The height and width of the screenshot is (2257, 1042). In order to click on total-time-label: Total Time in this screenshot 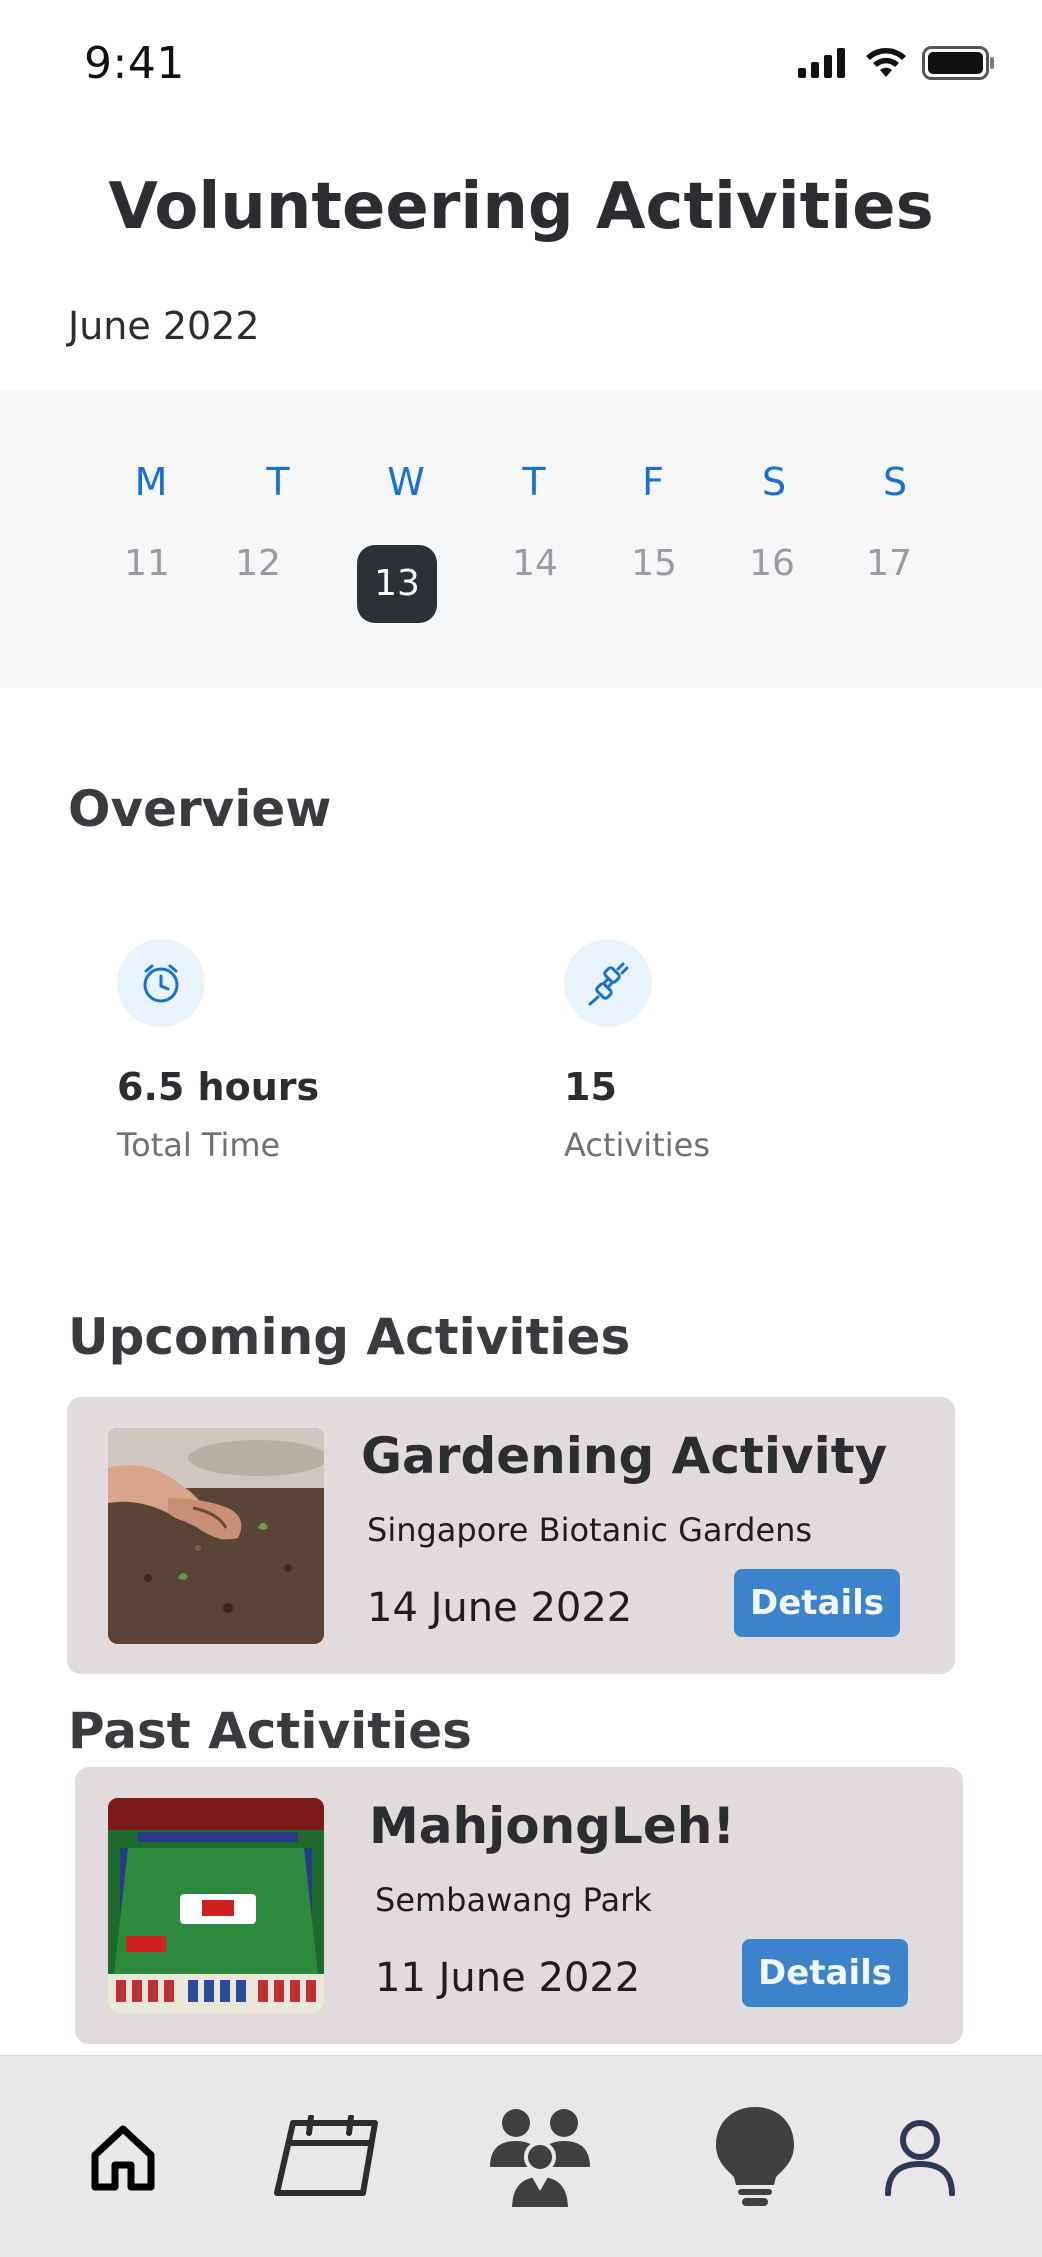, I will do `click(199, 1145)`.